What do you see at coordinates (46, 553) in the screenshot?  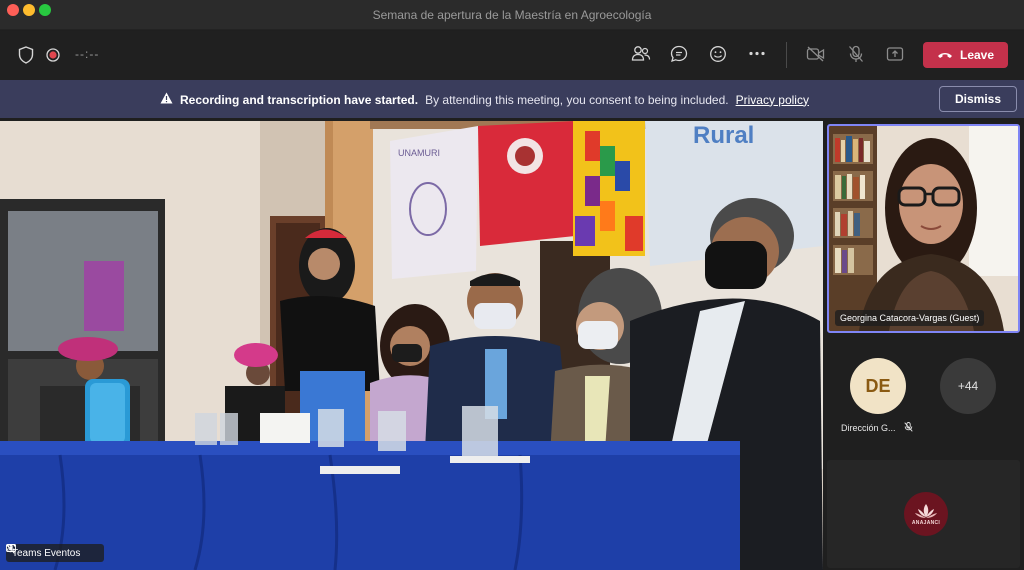 I see `presenter-name: Teams Eventos` at bounding box center [46, 553].